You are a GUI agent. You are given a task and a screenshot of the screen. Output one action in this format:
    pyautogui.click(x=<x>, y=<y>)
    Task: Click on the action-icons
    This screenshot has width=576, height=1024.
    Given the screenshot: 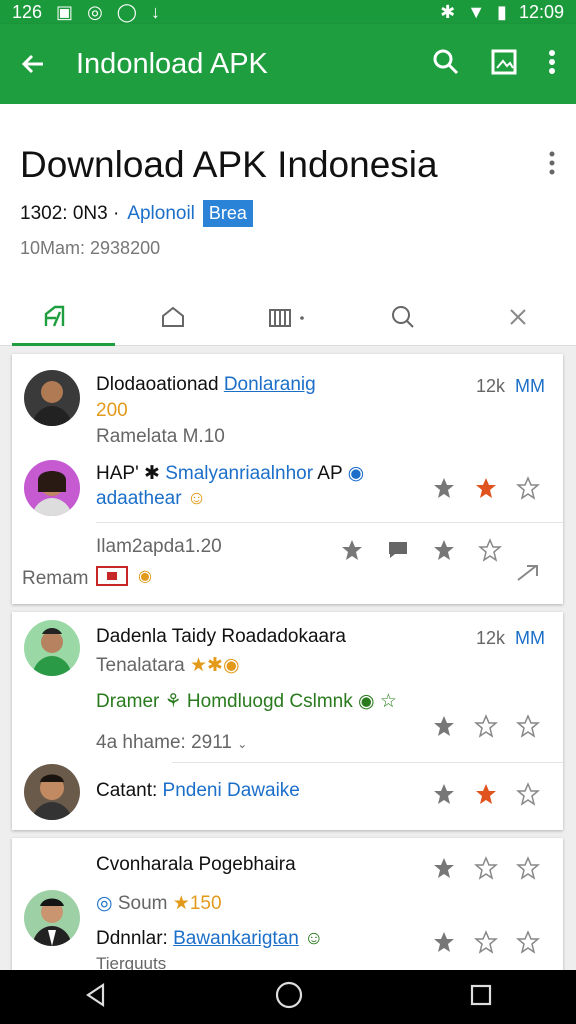 What is the action you would take?
    pyautogui.click(x=421, y=550)
    